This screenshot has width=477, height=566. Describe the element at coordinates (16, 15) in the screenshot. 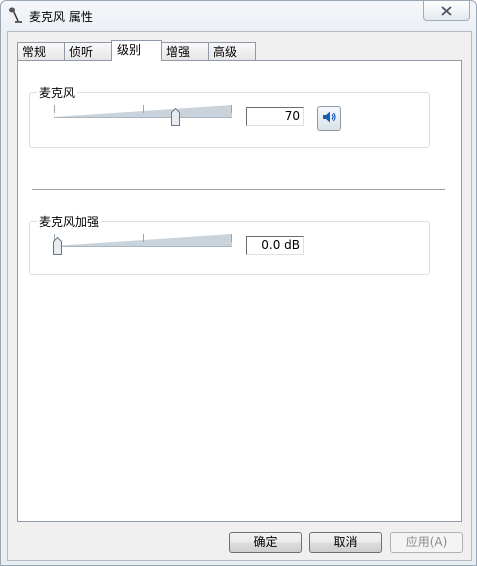

I see `microphone-icon` at that location.